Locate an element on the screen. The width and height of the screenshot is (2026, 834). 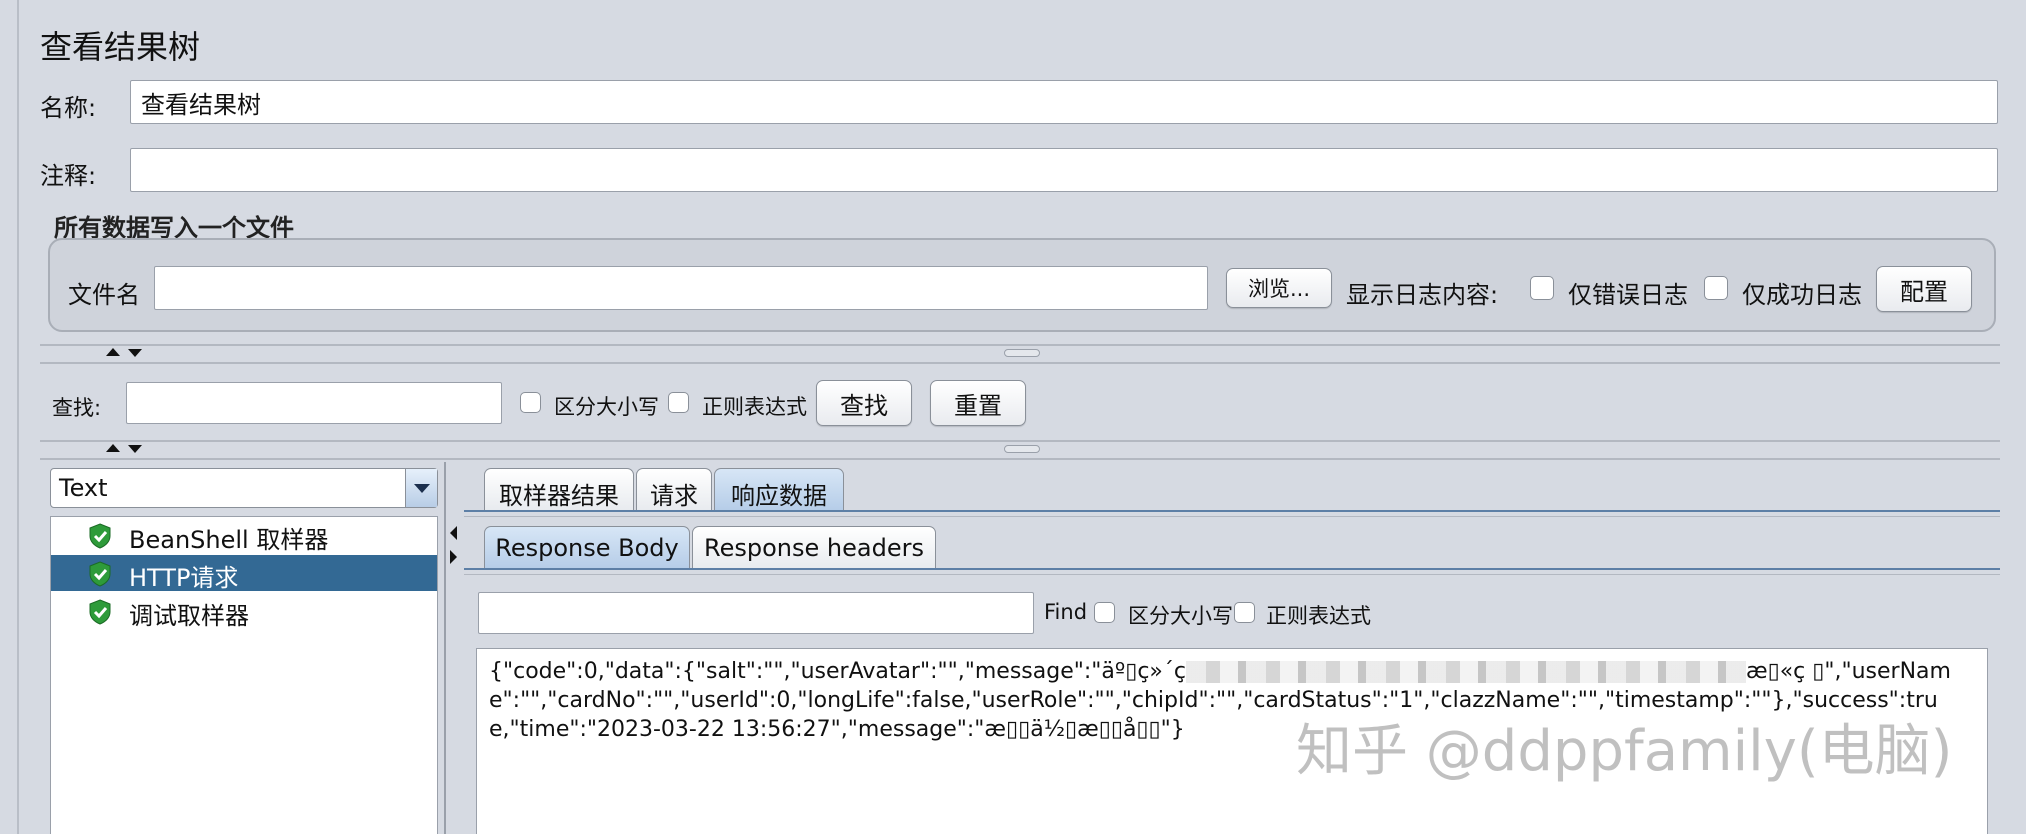
splitter2-line-bottom is located at coordinates (1020, 459).